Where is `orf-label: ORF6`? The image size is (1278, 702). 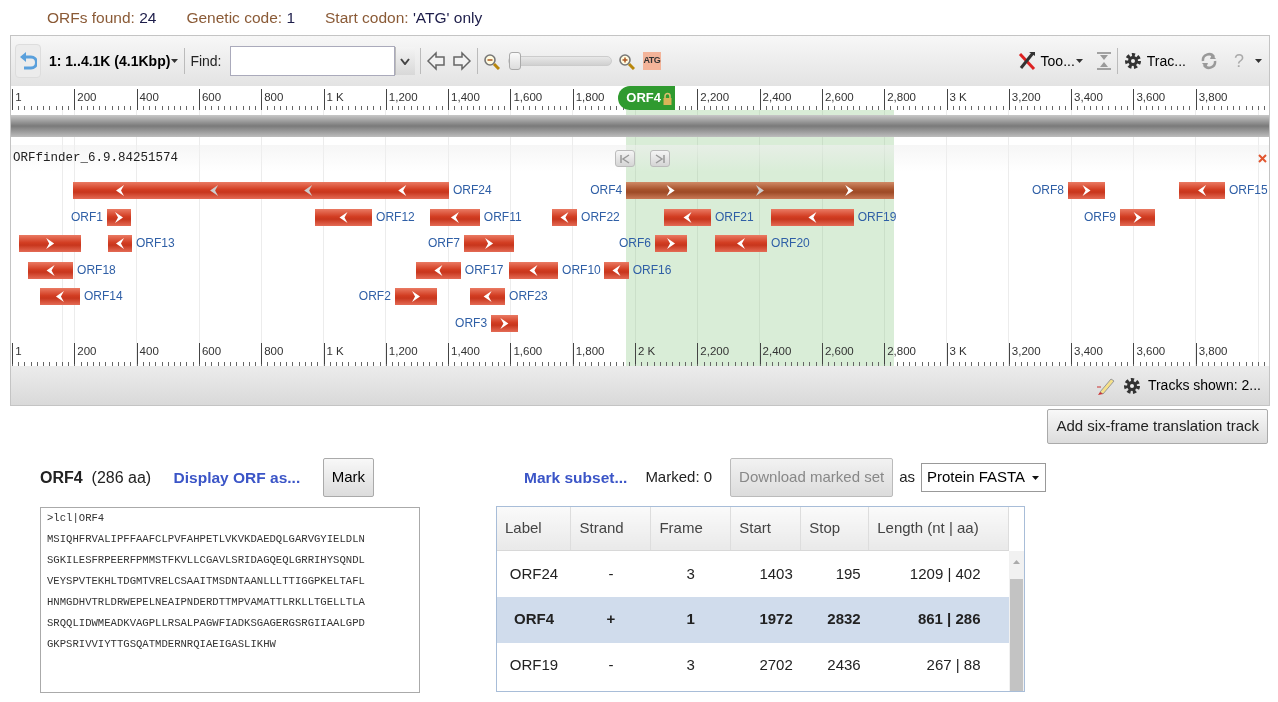 orf-label: ORF6 is located at coordinates (634, 243).